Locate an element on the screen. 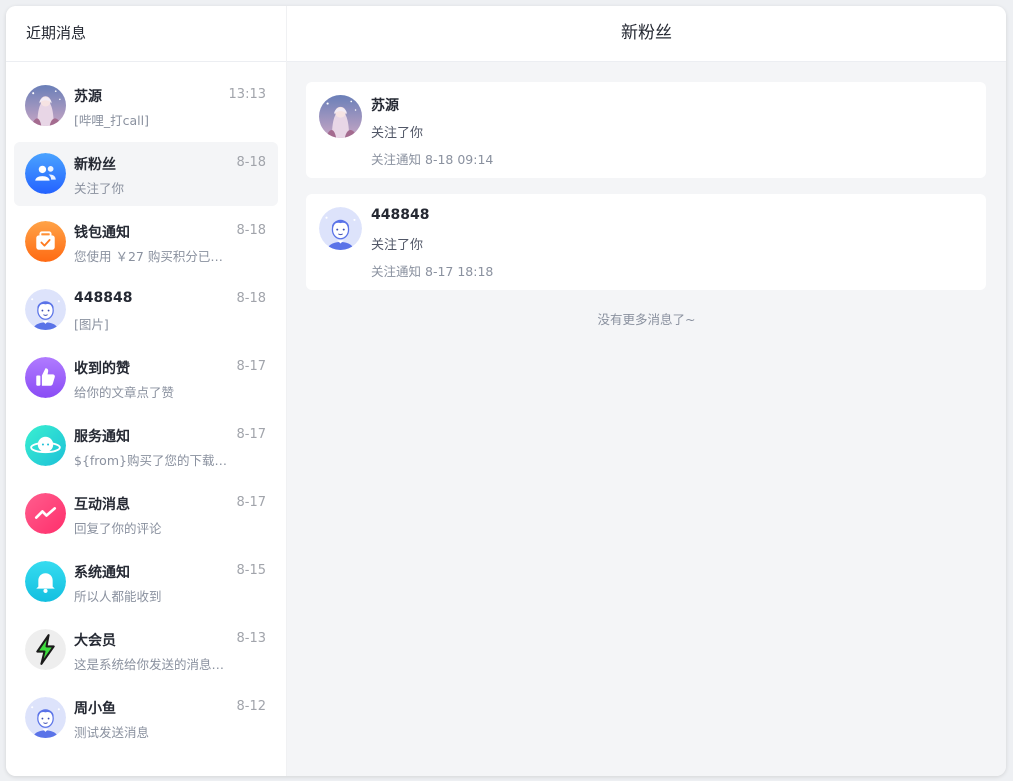 This screenshot has height=781, width=1013. conversation-name: 448848 is located at coordinates (103, 298).